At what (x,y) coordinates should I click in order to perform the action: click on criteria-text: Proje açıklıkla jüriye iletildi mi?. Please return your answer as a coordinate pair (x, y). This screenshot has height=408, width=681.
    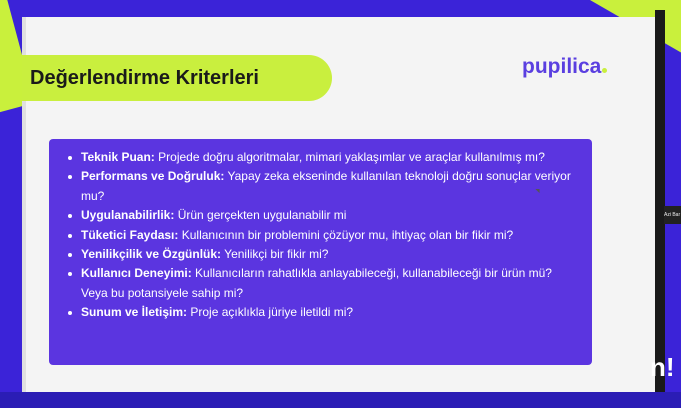
    Looking at the image, I should click on (272, 312).